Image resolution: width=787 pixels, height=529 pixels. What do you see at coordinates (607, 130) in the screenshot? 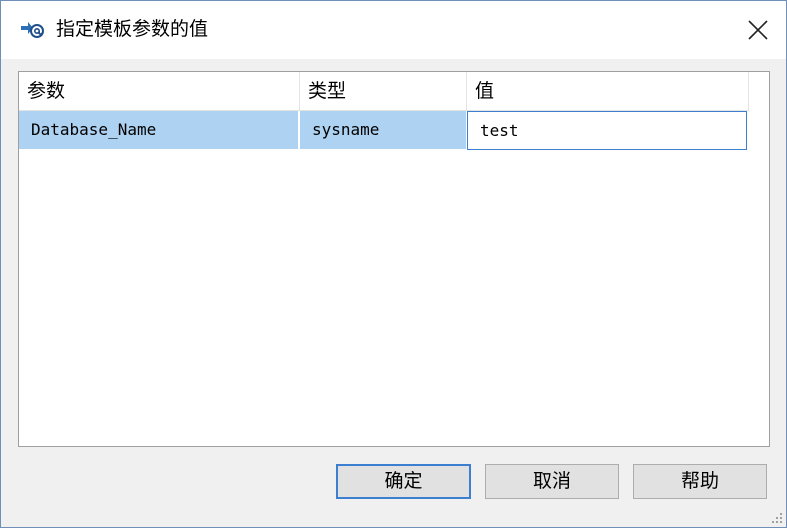
I see `parameter-value-input` at bounding box center [607, 130].